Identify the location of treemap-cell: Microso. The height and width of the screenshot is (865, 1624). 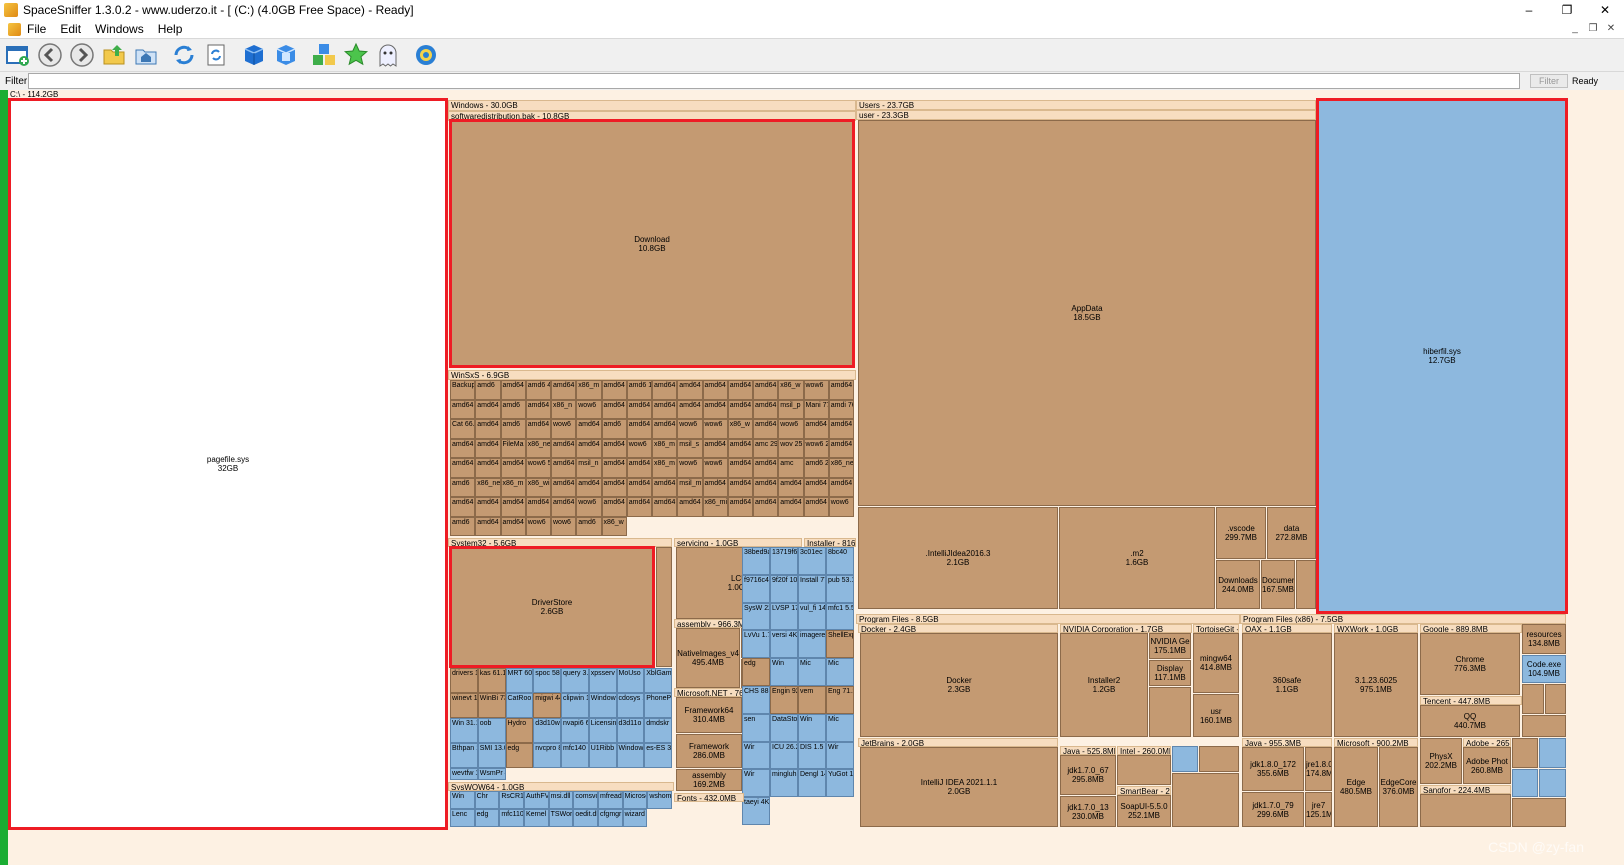
(635, 800).